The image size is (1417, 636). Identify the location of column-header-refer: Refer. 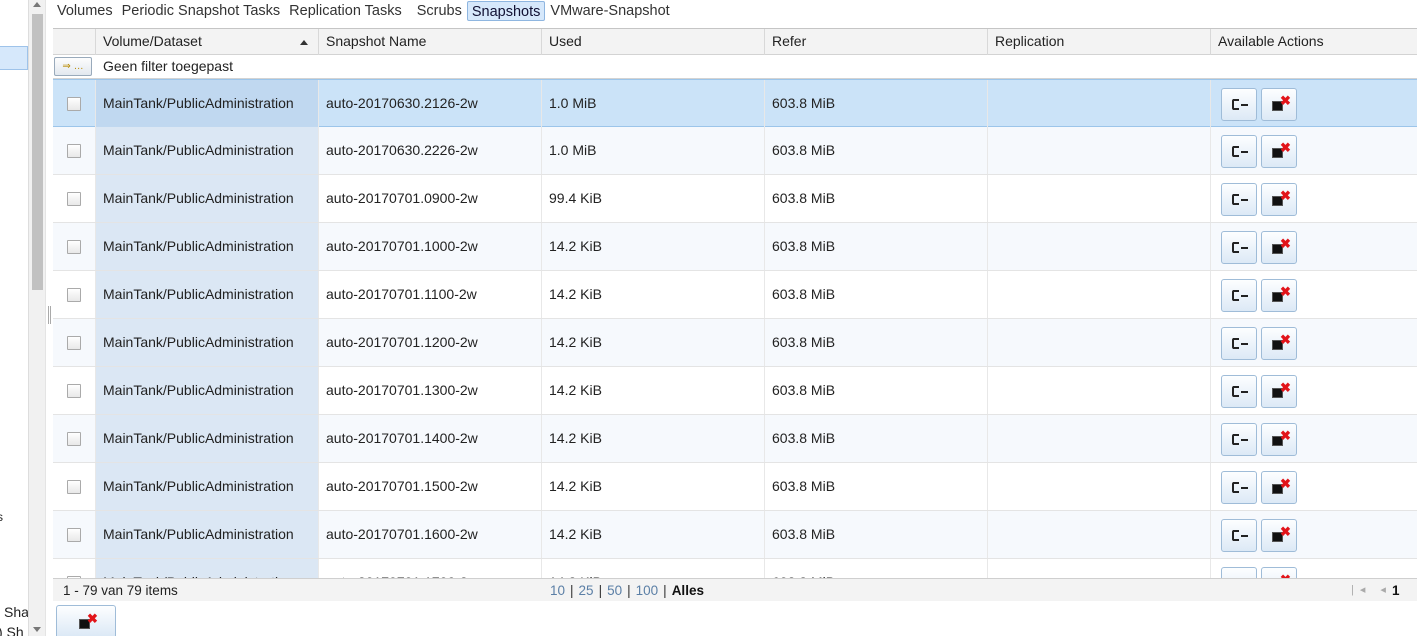
(875, 42).